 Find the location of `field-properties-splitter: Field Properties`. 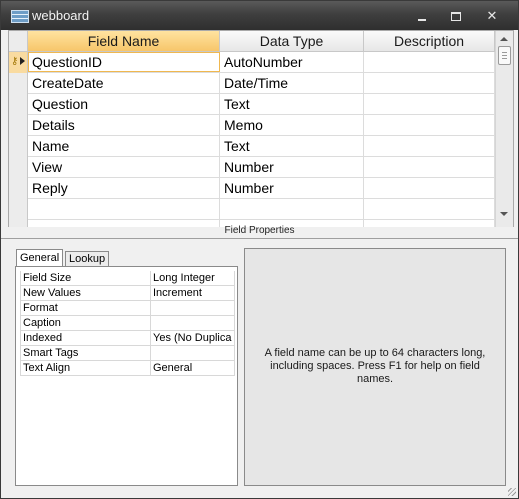

field-properties-splitter: Field Properties is located at coordinates (259, 232).